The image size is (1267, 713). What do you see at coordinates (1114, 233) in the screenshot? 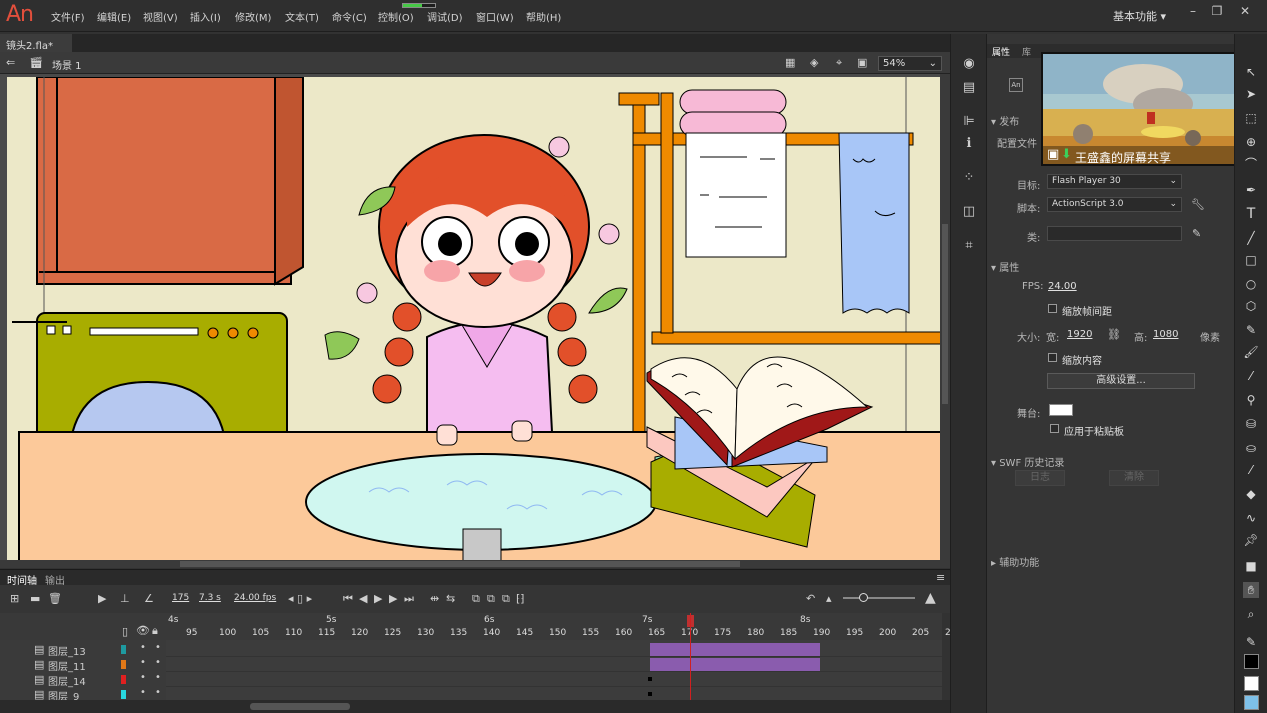
I see `class-field` at bounding box center [1114, 233].